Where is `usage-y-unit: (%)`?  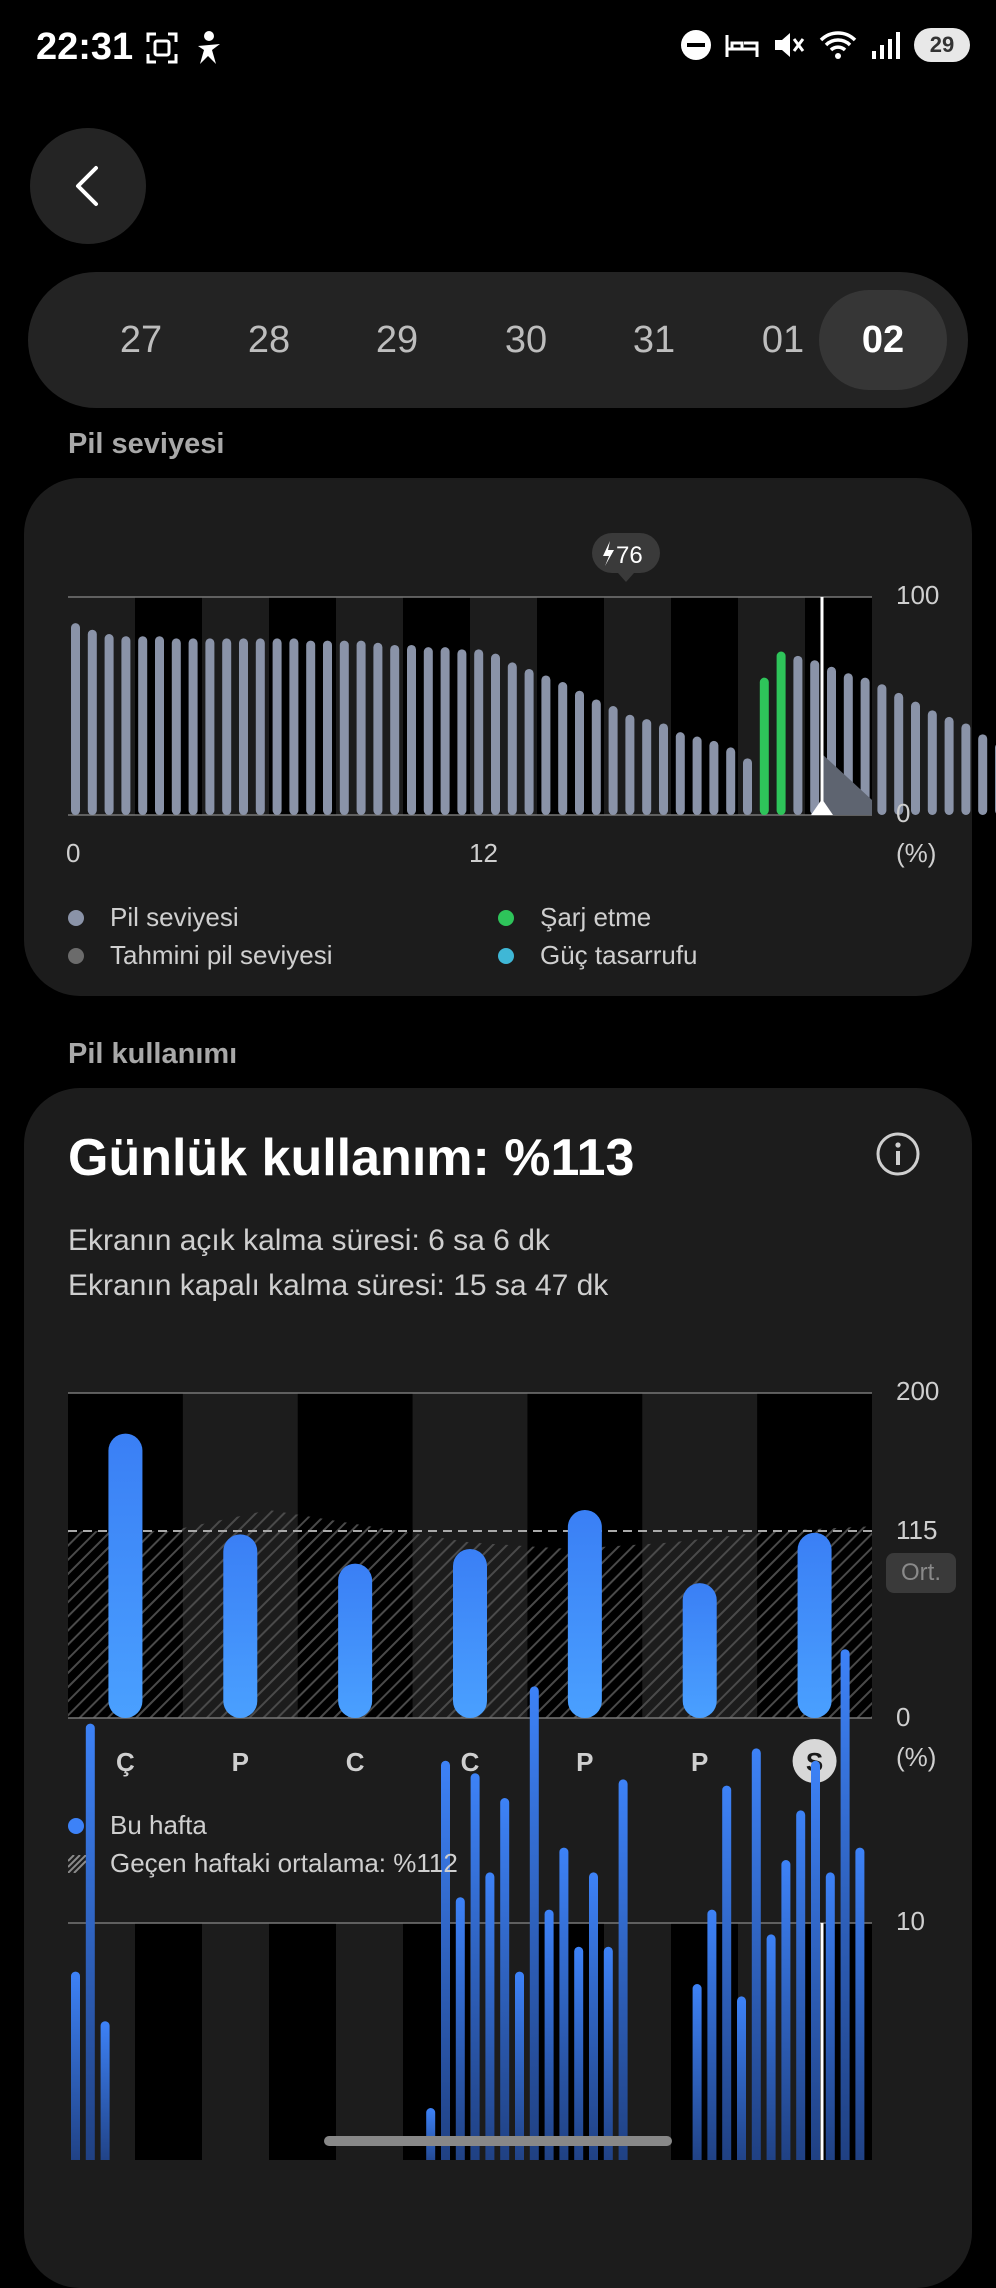 usage-y-unit: (%) is located at coordinates (916, 1757).